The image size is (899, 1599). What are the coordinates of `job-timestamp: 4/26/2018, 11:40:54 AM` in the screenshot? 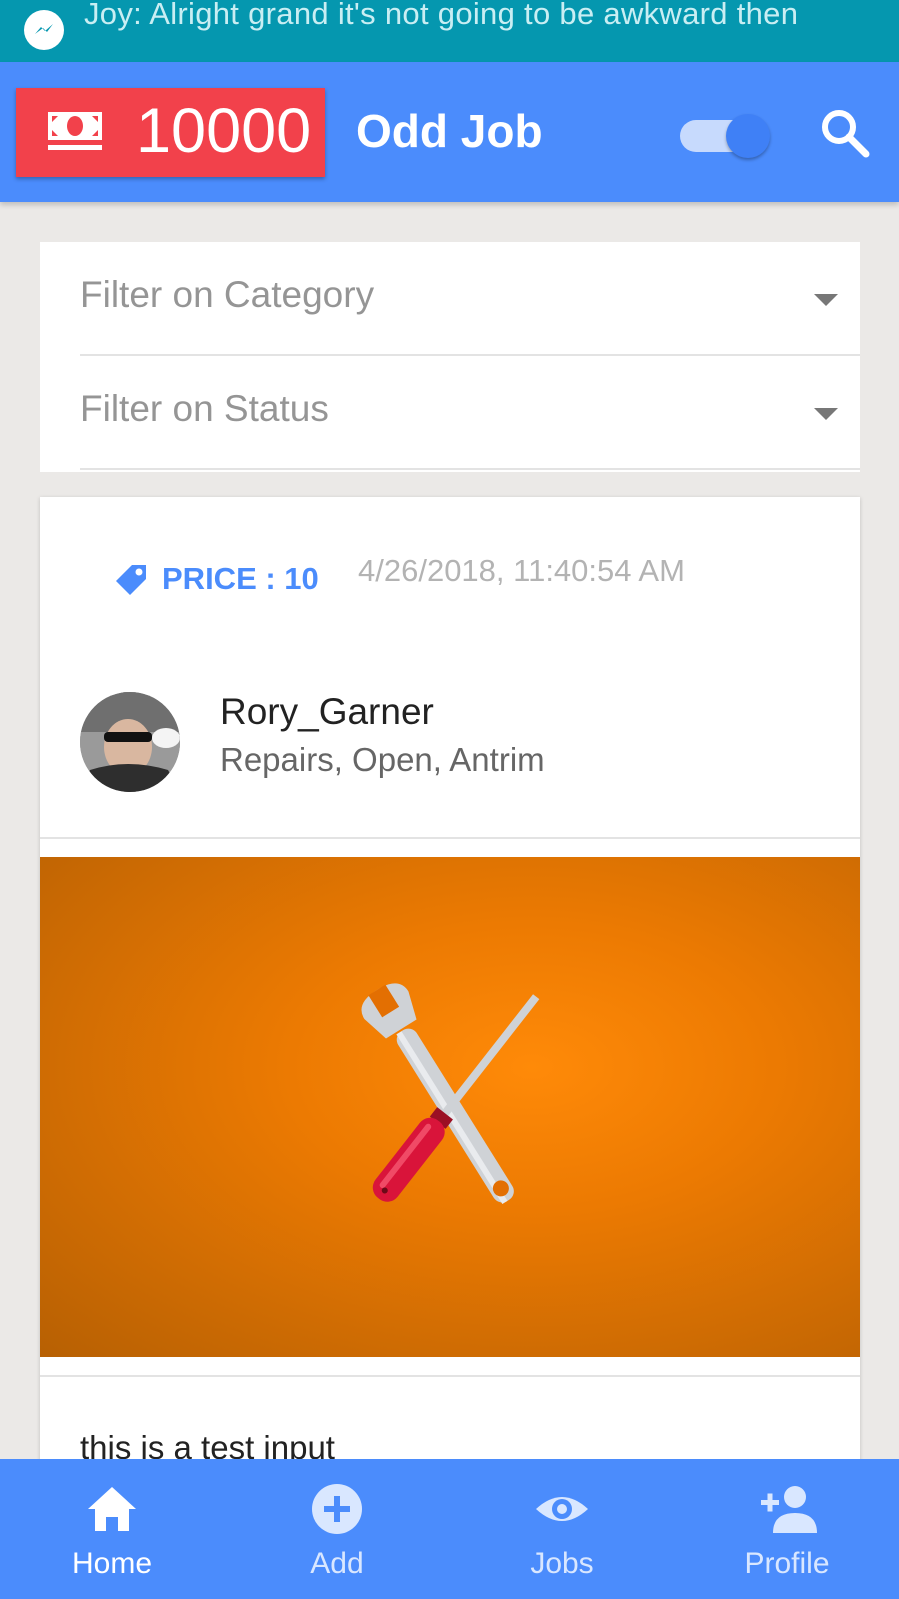 It's located at (521, 570).